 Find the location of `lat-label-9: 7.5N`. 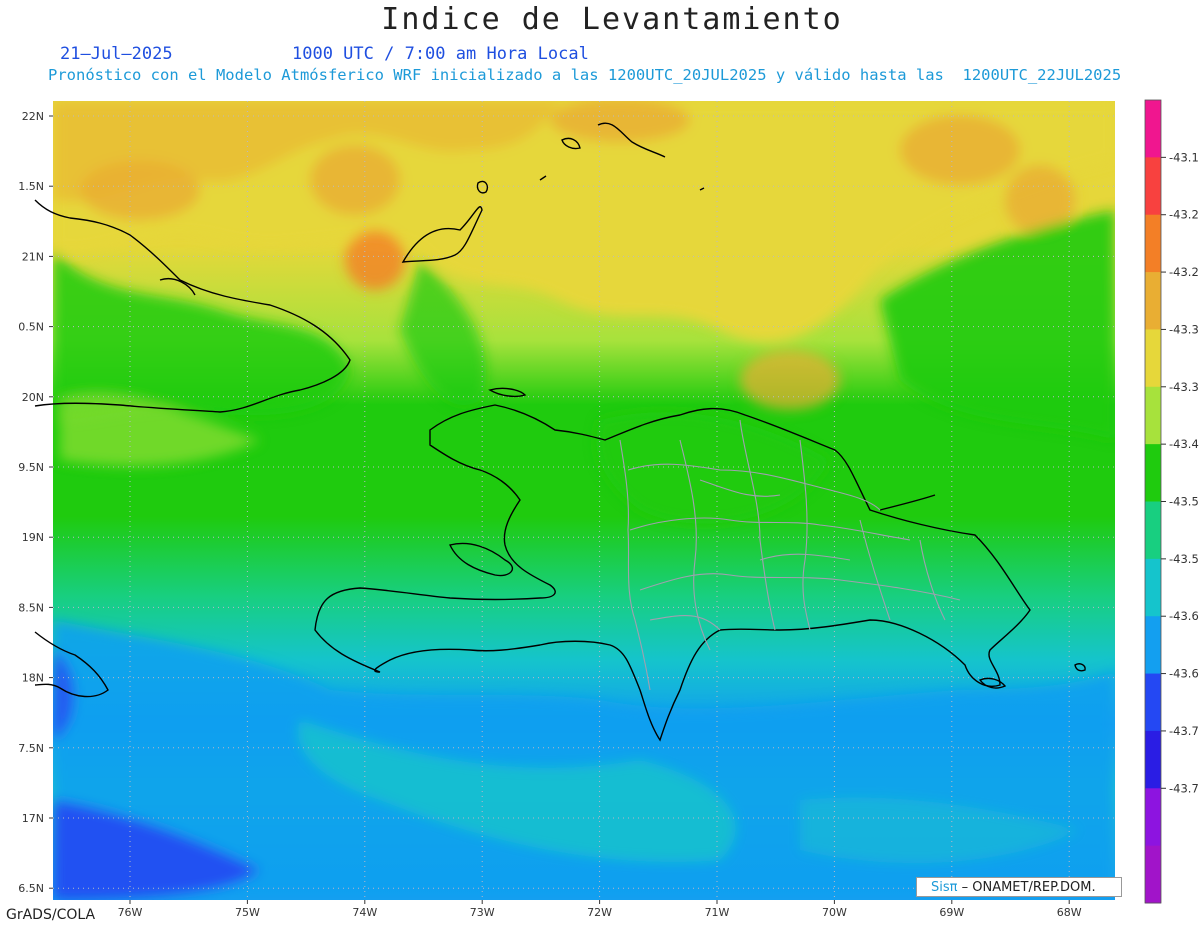

lat-label-9: 7.5N is located at coordinates (31, 748).